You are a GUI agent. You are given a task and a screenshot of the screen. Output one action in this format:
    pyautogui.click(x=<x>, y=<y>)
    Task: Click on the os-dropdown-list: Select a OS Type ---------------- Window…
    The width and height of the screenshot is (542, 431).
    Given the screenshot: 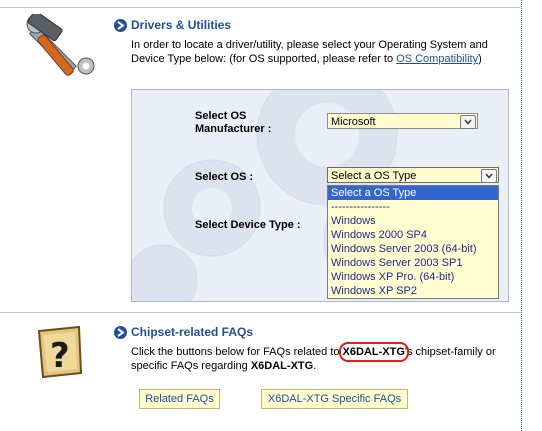 What is the action you would take?
    pyautogui.click(x=413, y=242)
    